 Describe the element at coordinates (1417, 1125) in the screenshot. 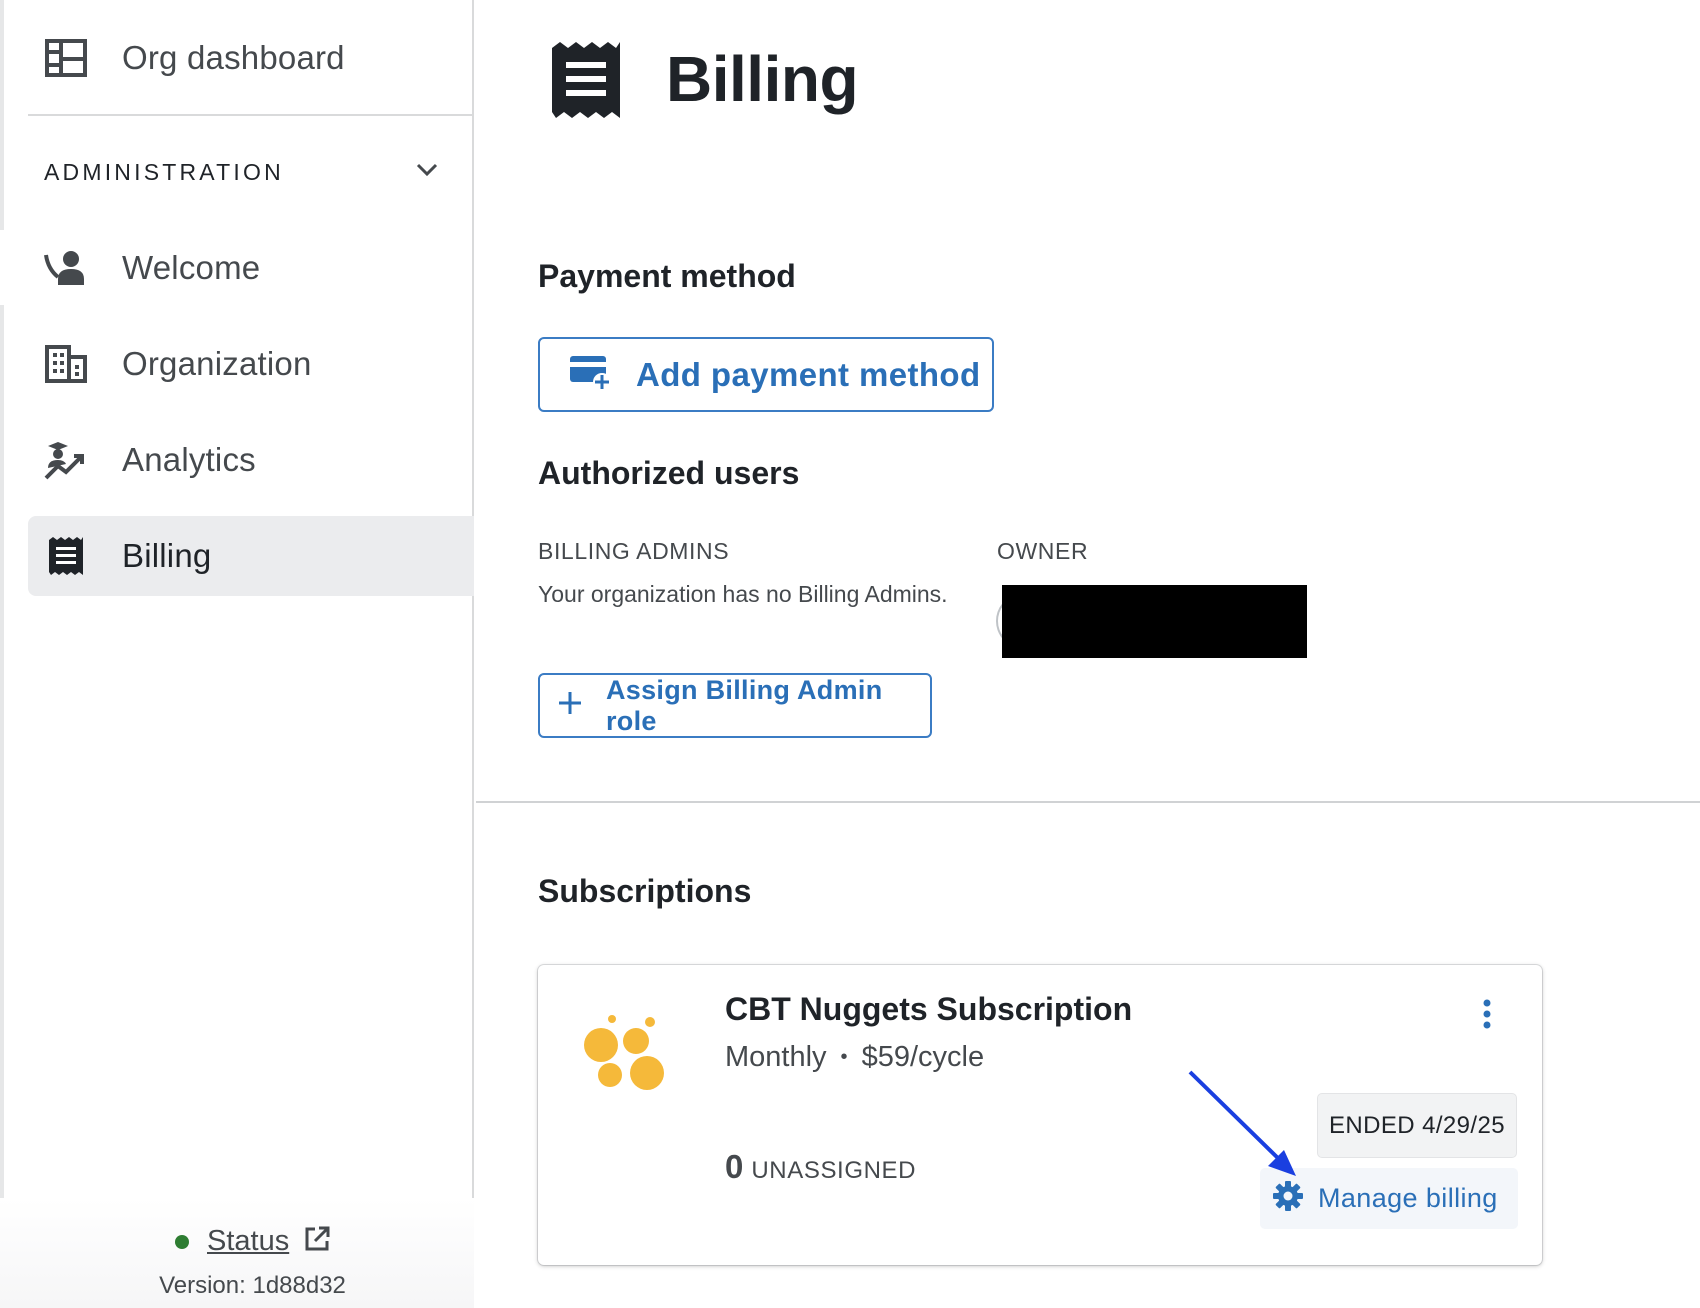

I see `status-badge: ENDED 4/29/25` at that location.